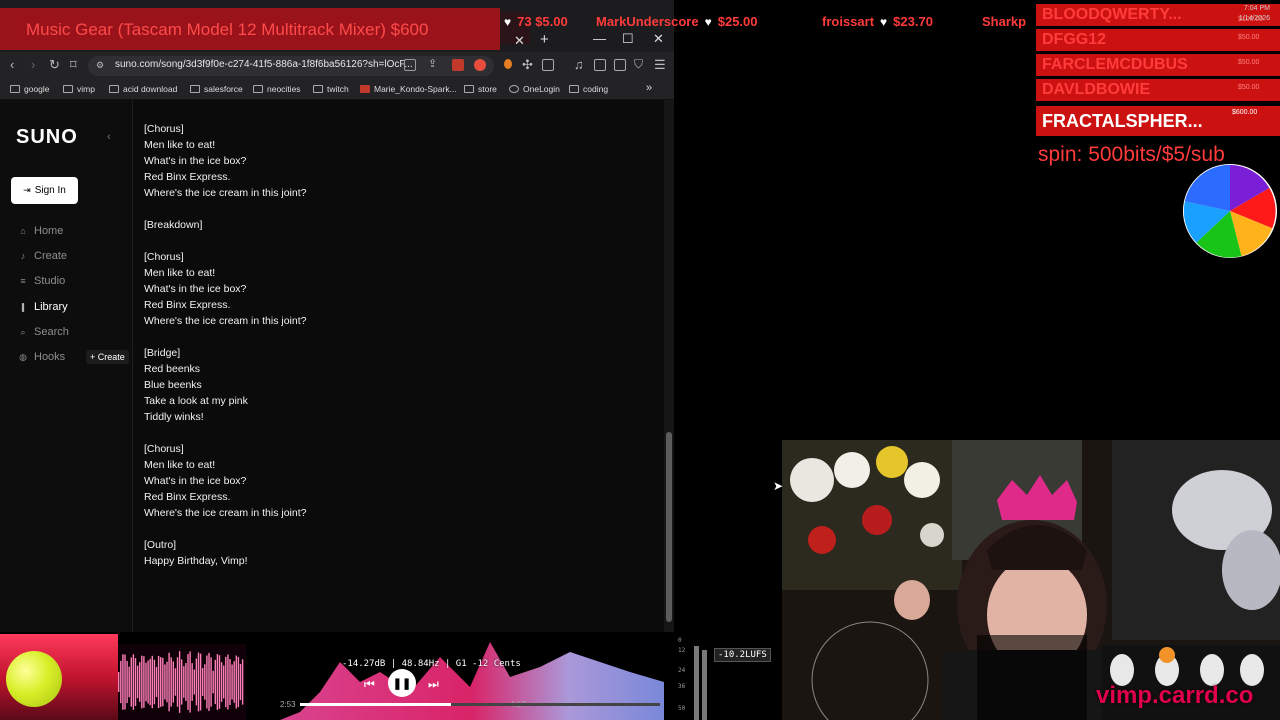  What do you see at coordinates (12, 64) in the screenshot?
I see `back-icon: ‹` at bounding box center [12, 64].